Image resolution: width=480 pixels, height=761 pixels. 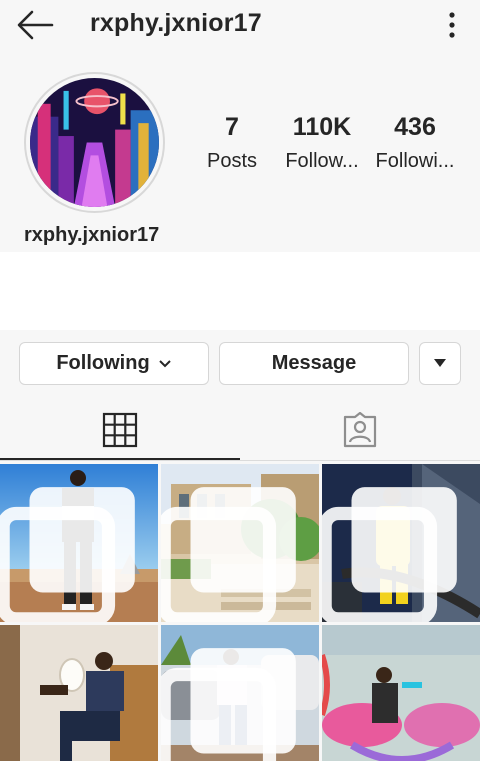 I want to click on profile-tabs, so click(x=240, y=431).